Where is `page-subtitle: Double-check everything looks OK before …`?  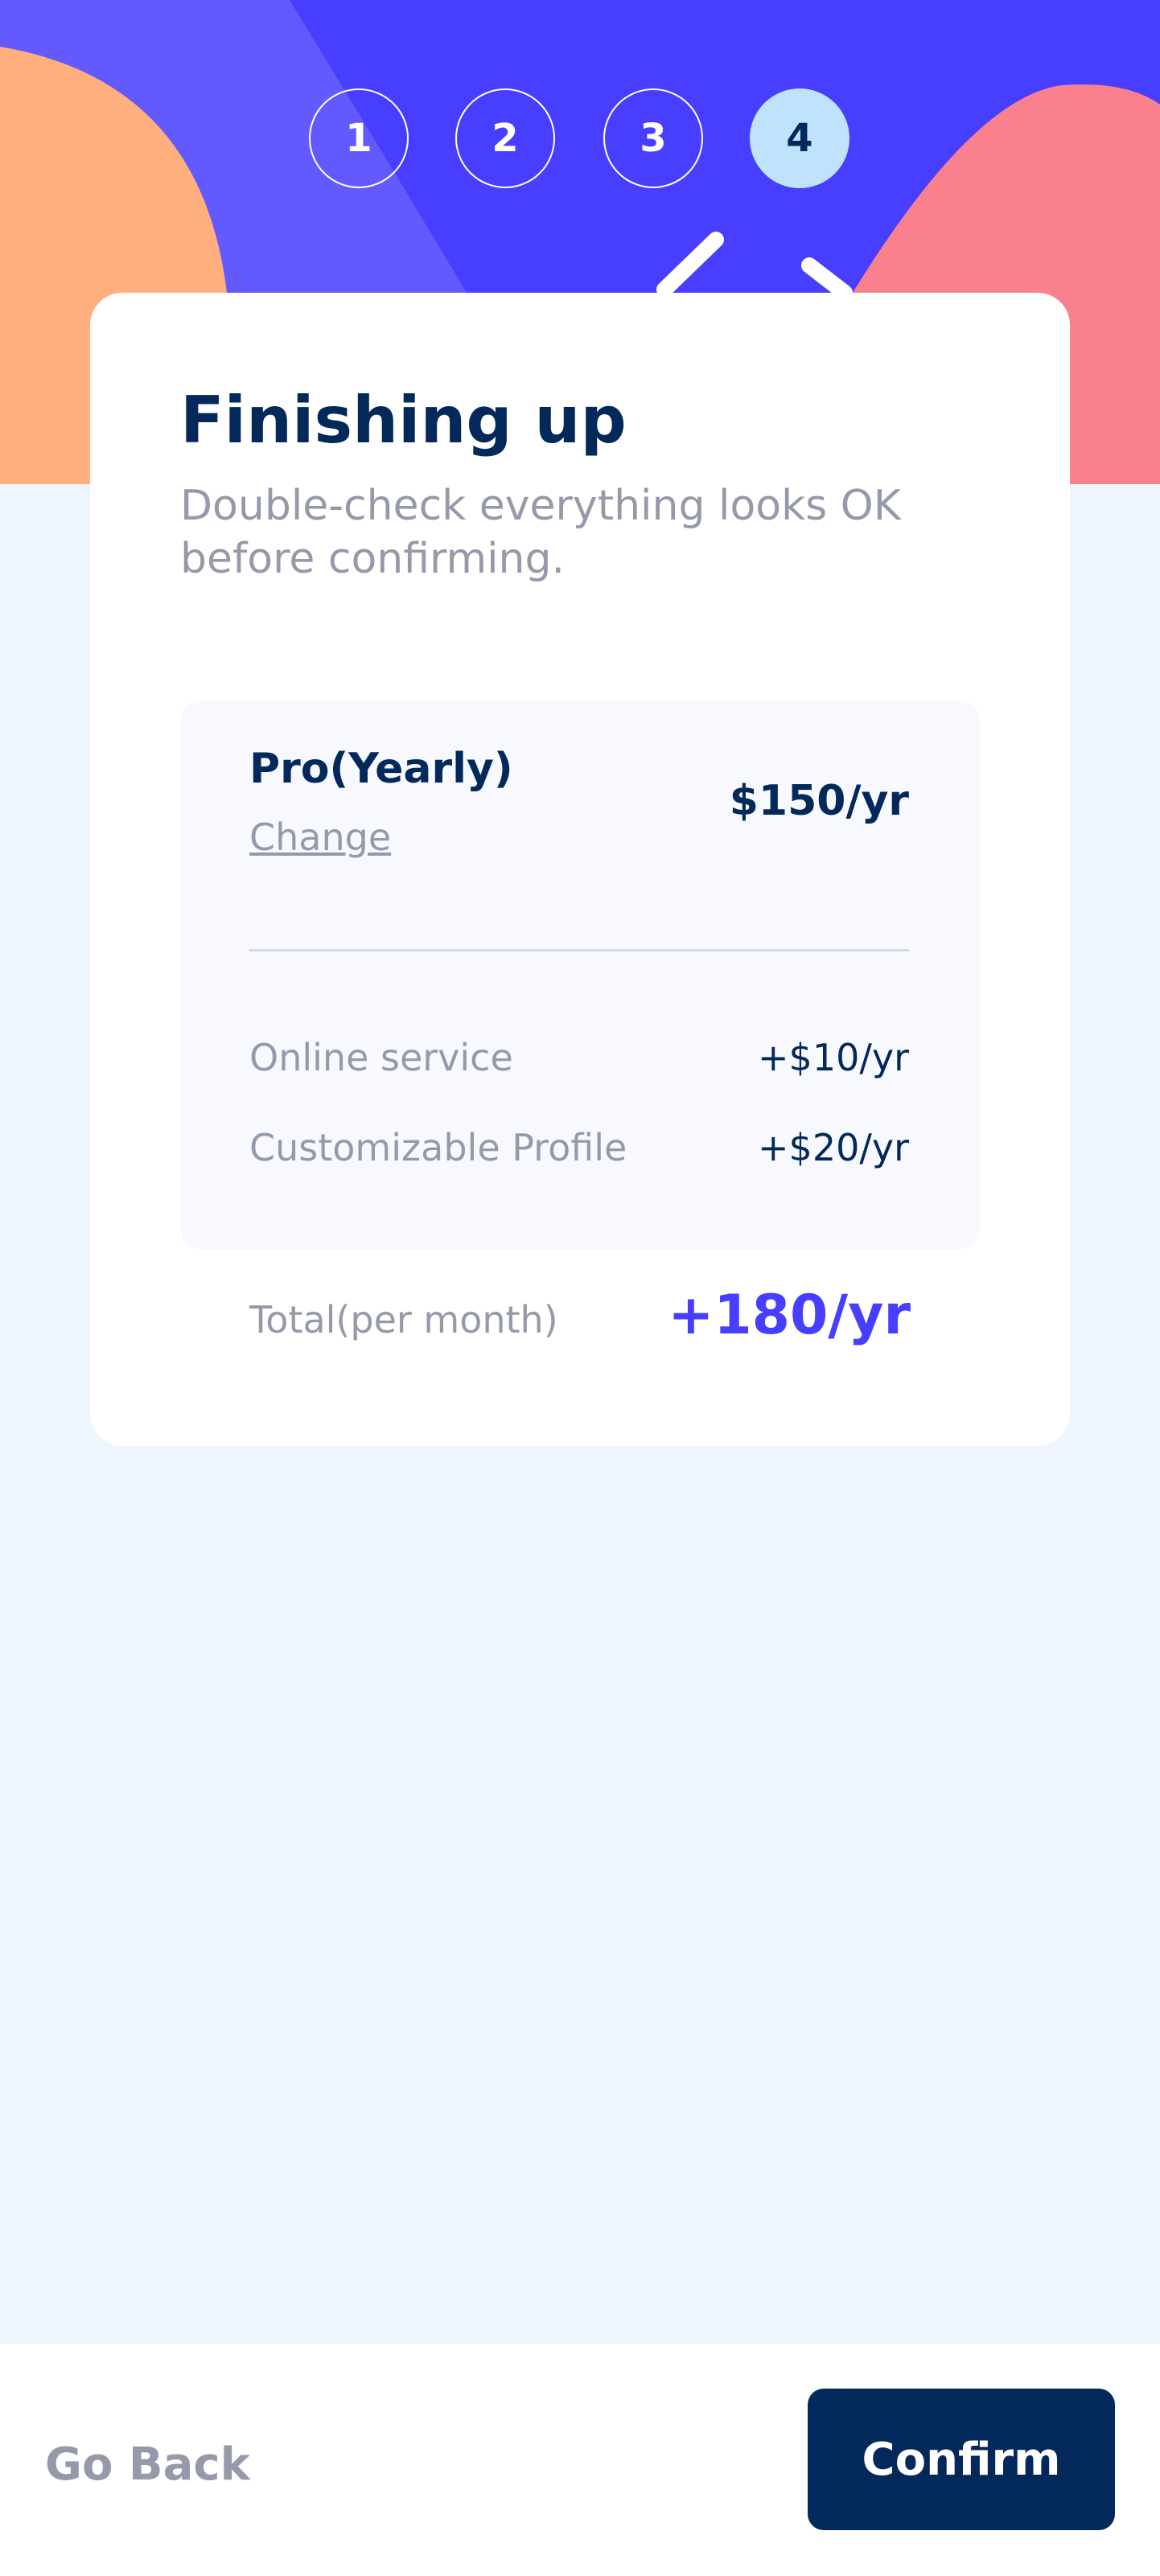 page-subtitle: Double-check everything looks OK before … is located at coordinates (540, 532).